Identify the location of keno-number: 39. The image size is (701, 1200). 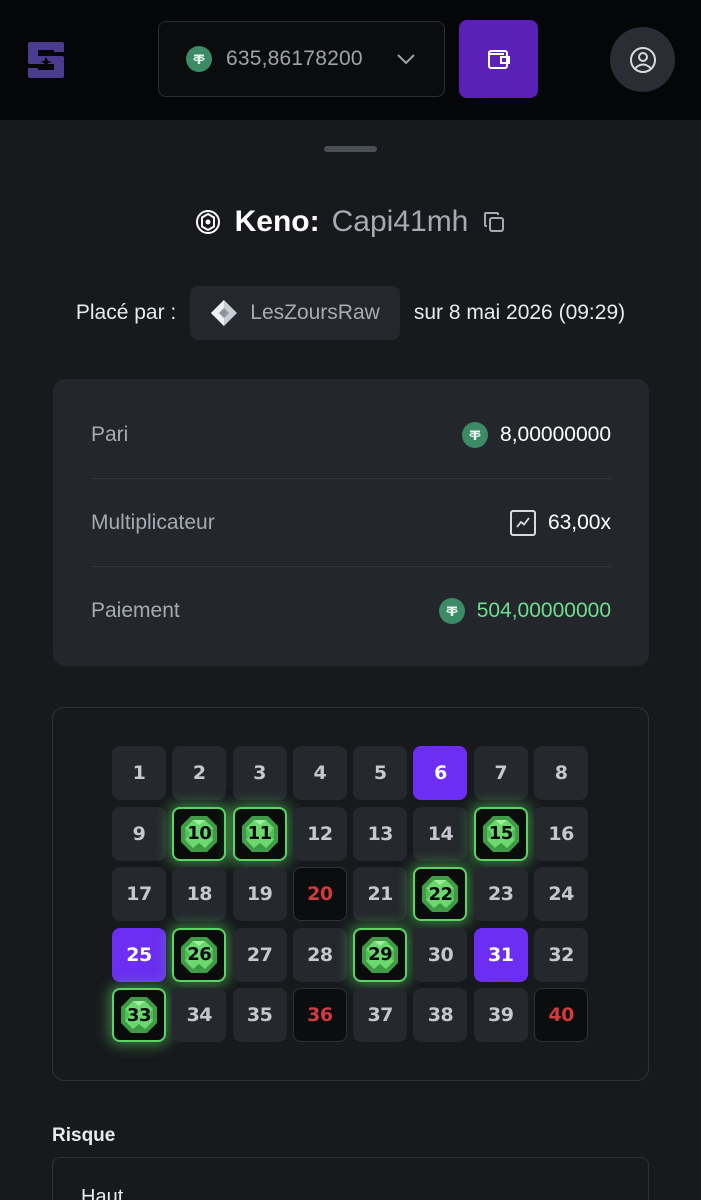
(501, 1015).